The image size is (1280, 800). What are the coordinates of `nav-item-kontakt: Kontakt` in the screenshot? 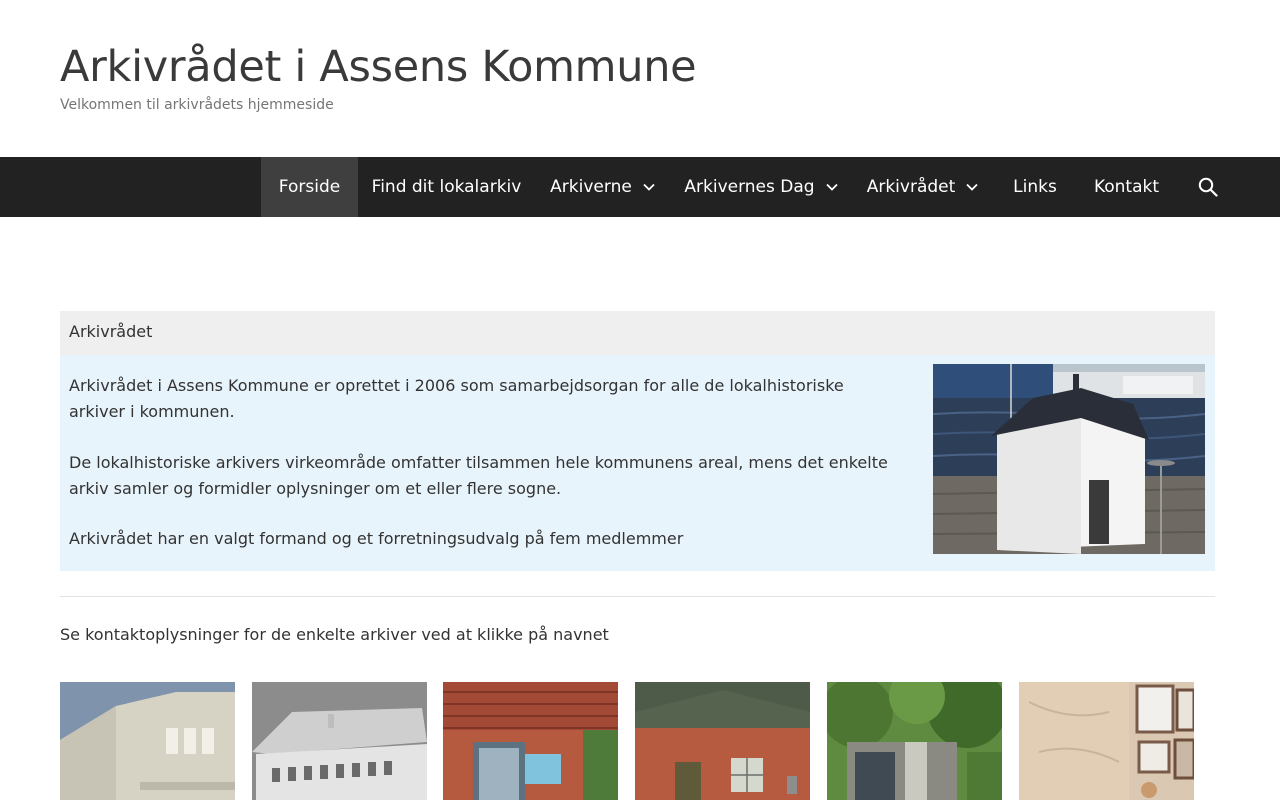 It's located at (1126, 187).